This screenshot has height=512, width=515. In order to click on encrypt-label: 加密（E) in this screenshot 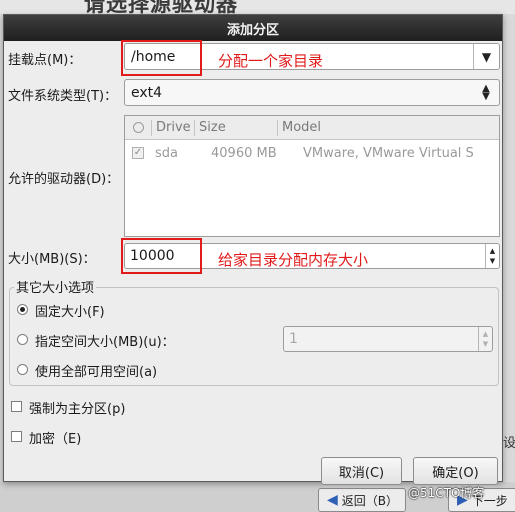, I will do `click(55, 439)`.